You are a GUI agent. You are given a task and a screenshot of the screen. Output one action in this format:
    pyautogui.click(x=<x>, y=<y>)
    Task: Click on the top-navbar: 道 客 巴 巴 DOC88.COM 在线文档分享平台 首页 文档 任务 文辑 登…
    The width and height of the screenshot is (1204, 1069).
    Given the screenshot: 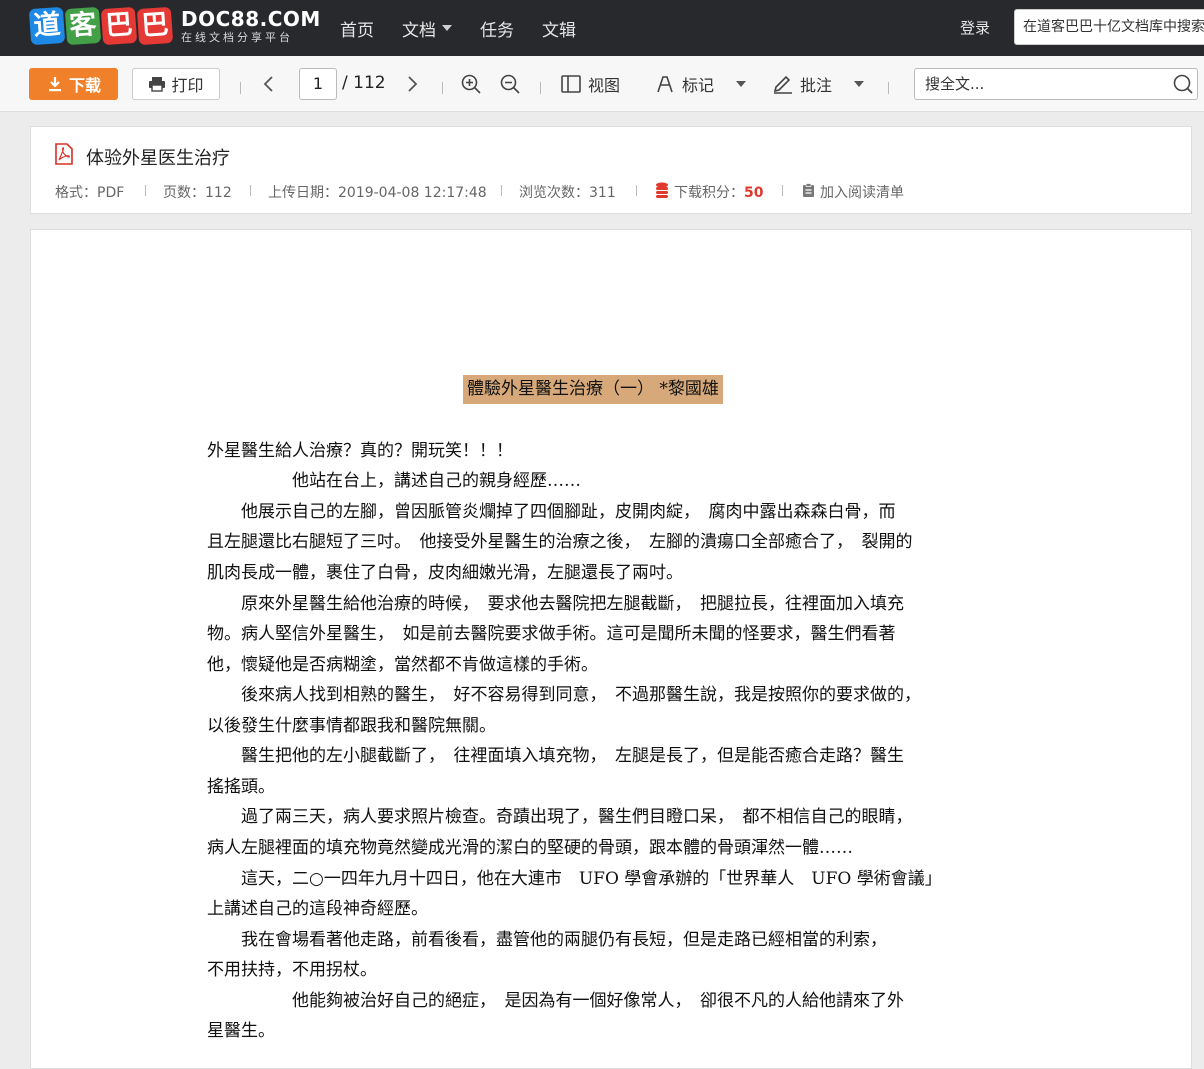 What is the action you would take?
    pyautogui.click(x=602, y=28)
    